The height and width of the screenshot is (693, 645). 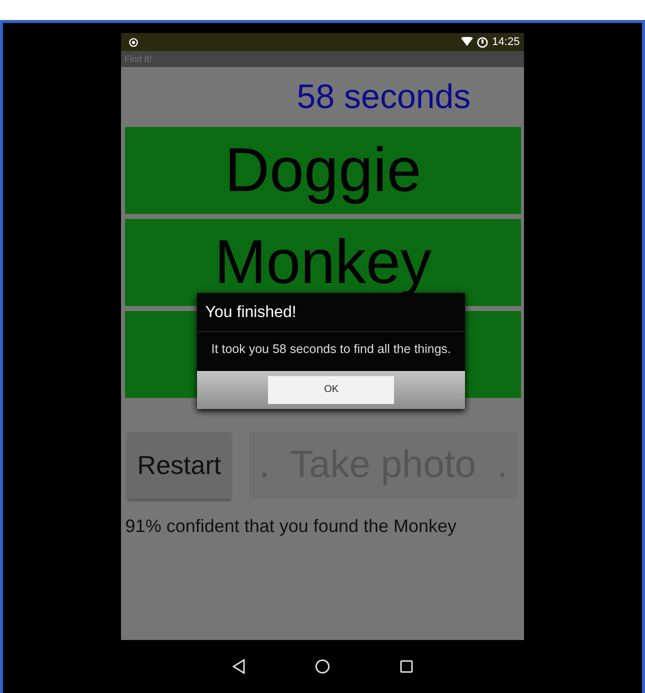 What do you see at coordinates (384, 97) in the screenshot?
I see `timer-text: 58 seconds` at bounding box center [384, 97].